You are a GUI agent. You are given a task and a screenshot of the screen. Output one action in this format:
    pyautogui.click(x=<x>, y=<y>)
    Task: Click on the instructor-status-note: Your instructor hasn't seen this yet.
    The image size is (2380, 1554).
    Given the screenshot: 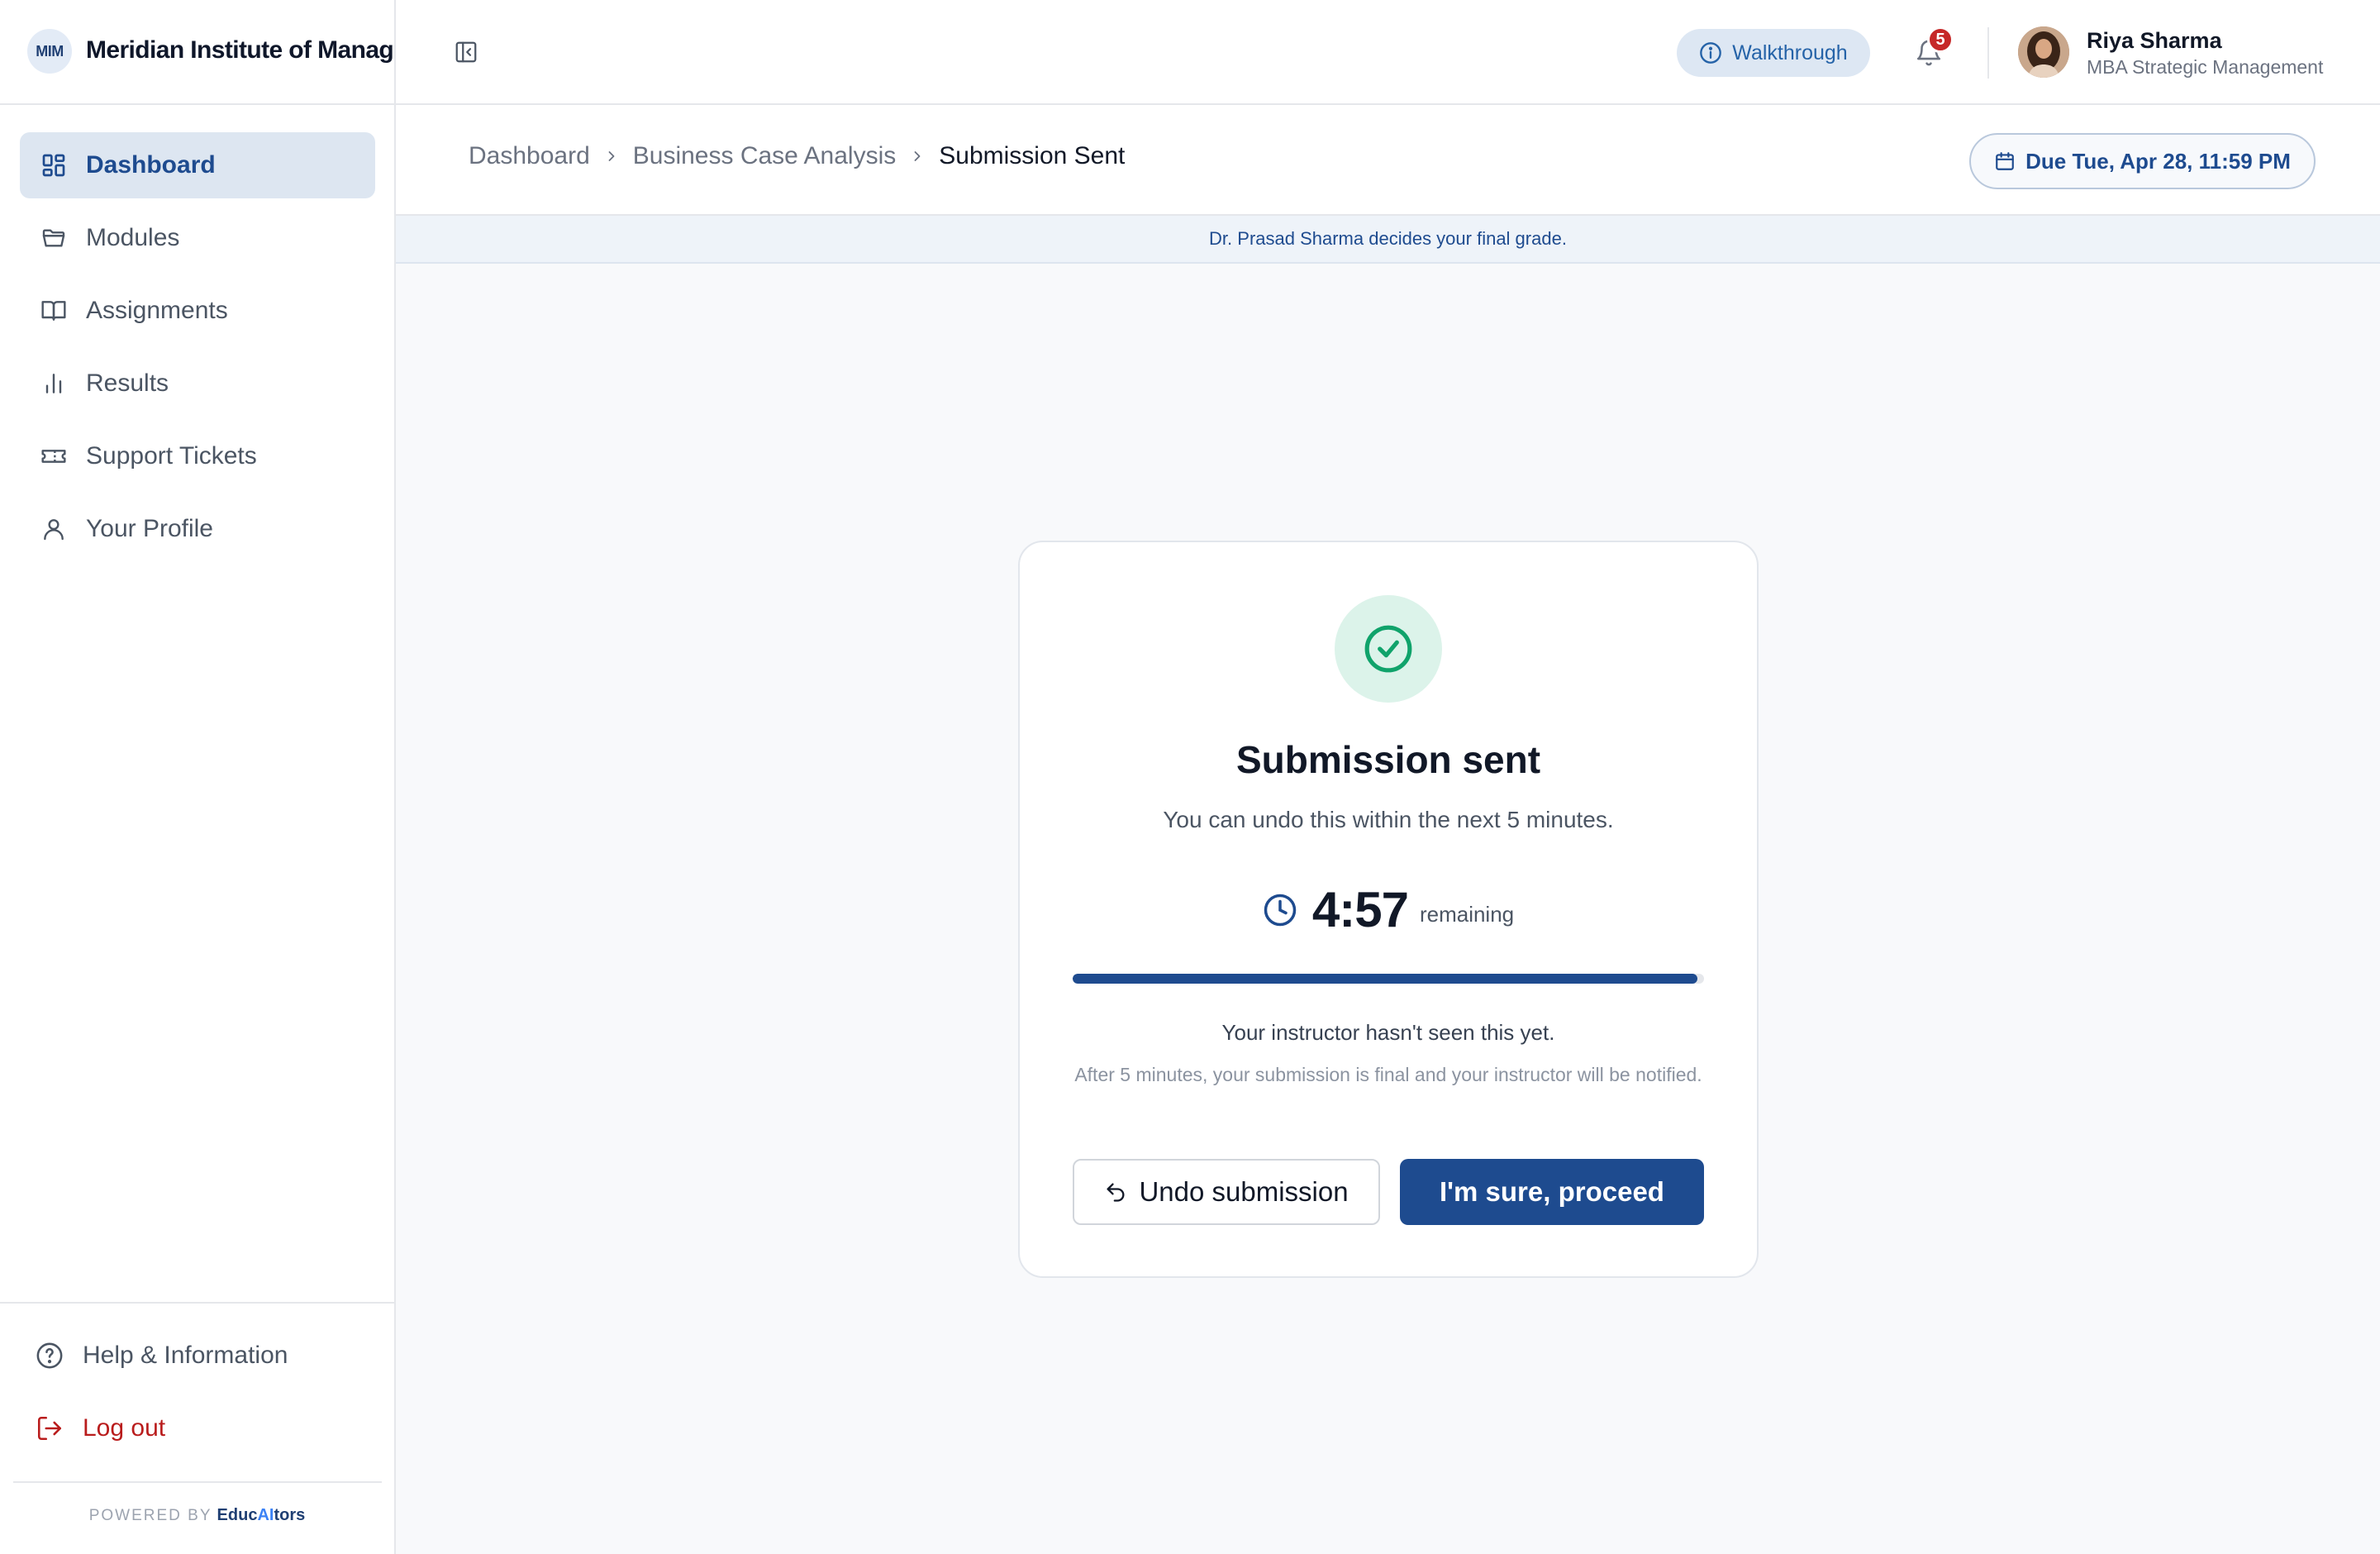 What is the action you would take?
    pyautogui.click(x=1388, y=1032)
    